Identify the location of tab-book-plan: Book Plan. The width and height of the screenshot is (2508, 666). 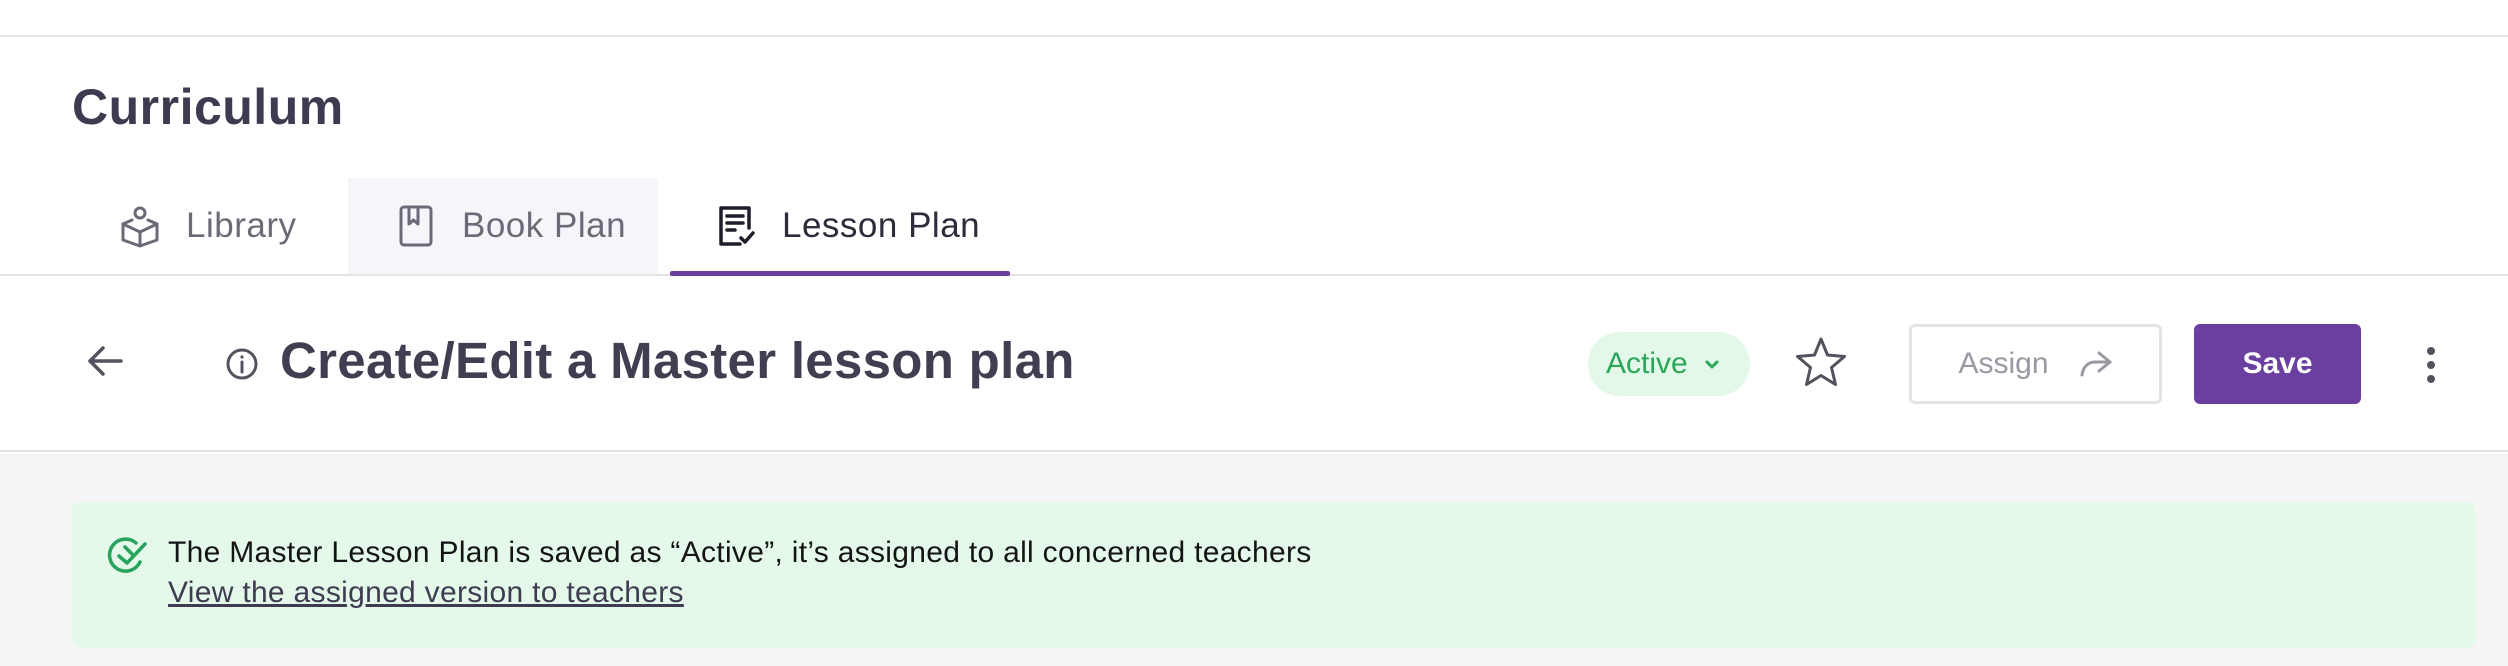
(503, 226).